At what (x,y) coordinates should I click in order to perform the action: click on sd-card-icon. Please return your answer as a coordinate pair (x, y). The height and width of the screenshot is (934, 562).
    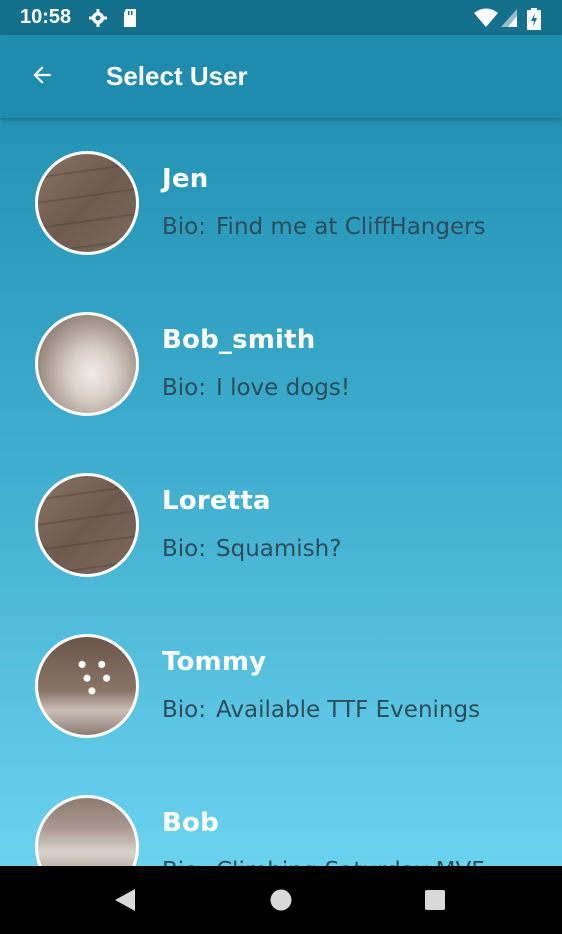
    Looking at the image, I should click on (130, 20).